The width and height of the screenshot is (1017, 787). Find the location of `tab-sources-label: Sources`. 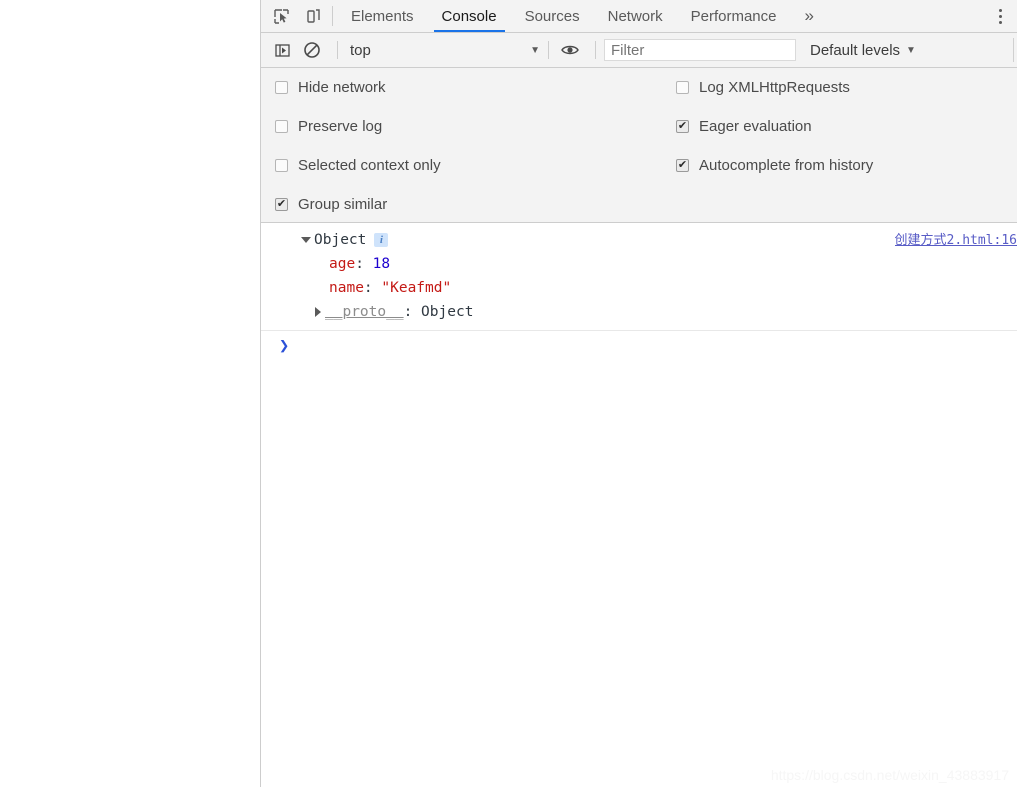

tab-sources-label: Sources is located at coordinates (552, 16).